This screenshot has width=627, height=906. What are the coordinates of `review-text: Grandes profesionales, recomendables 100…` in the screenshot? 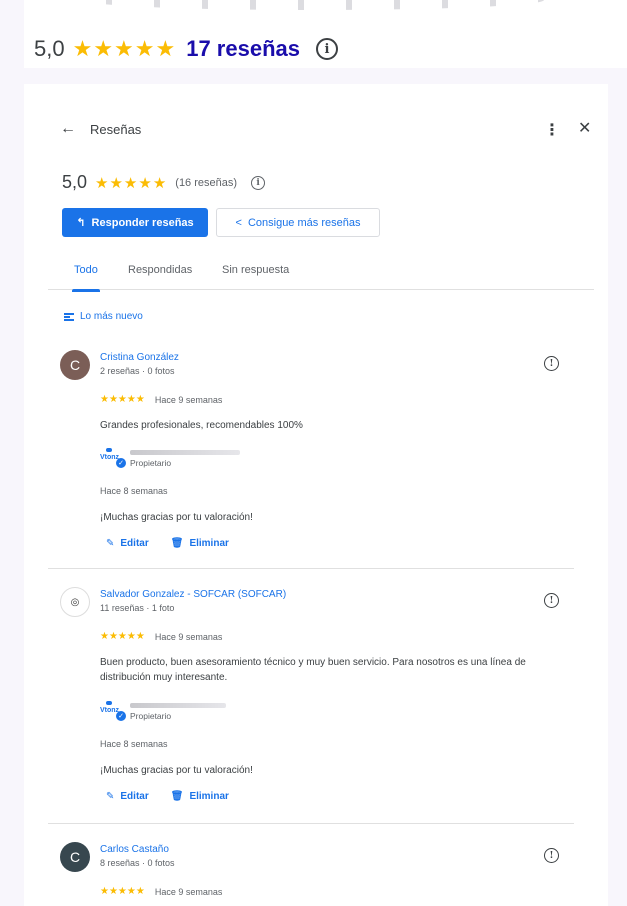 It's located at (201, 425).